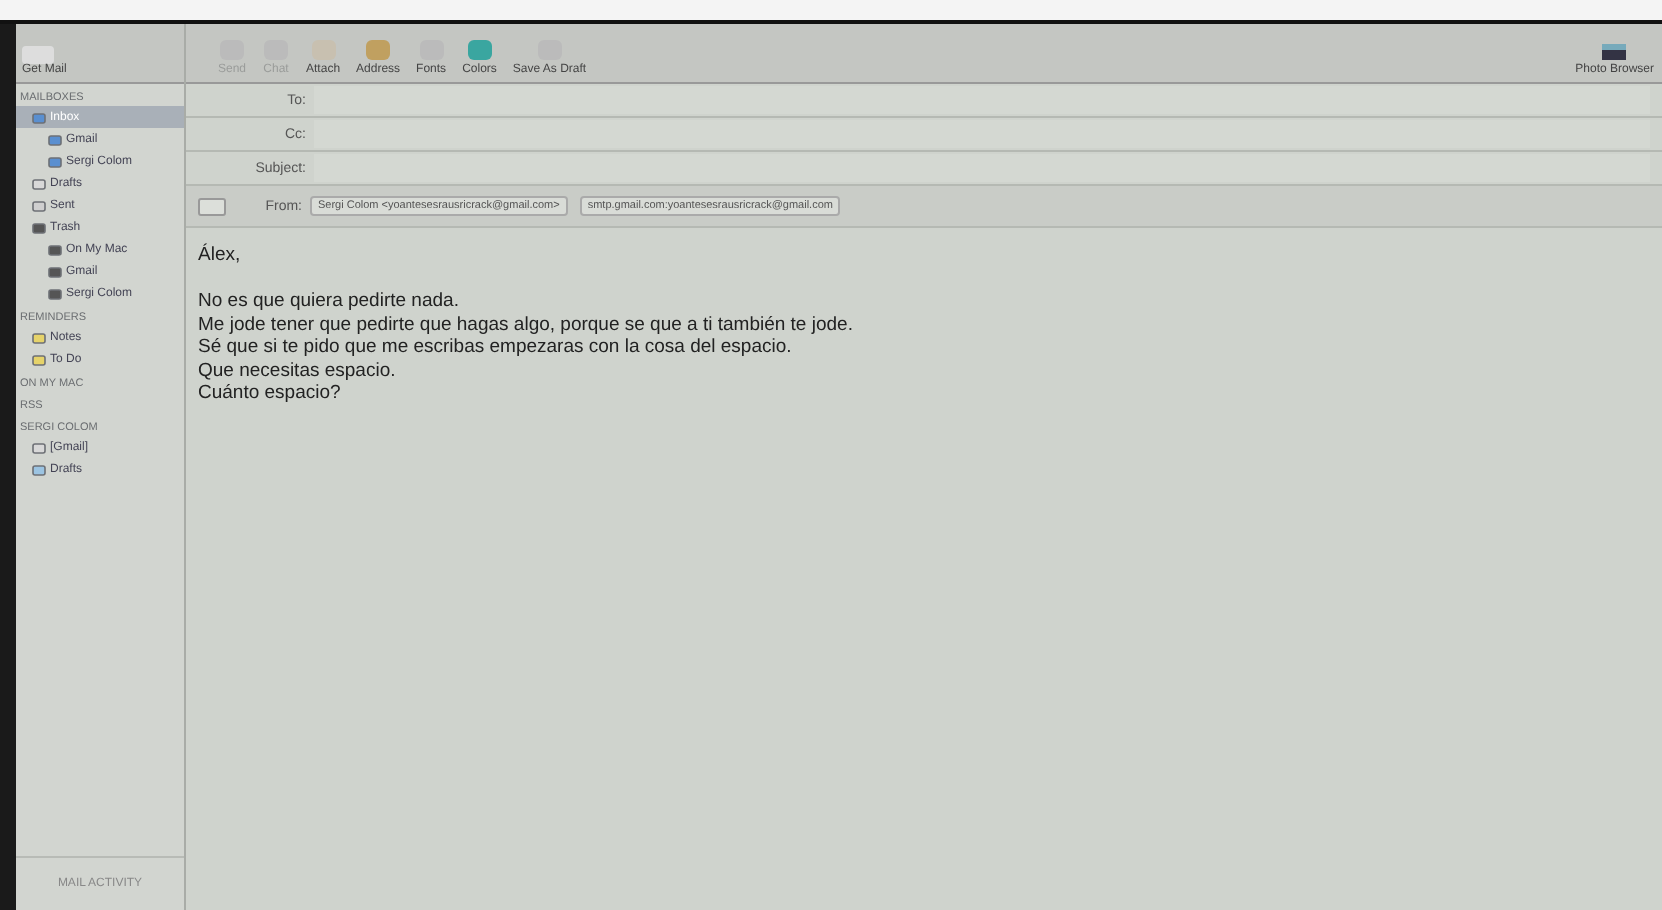  Describe the element at coordinates (982, 134) in the screenshot. I see `cc-field` at that location.